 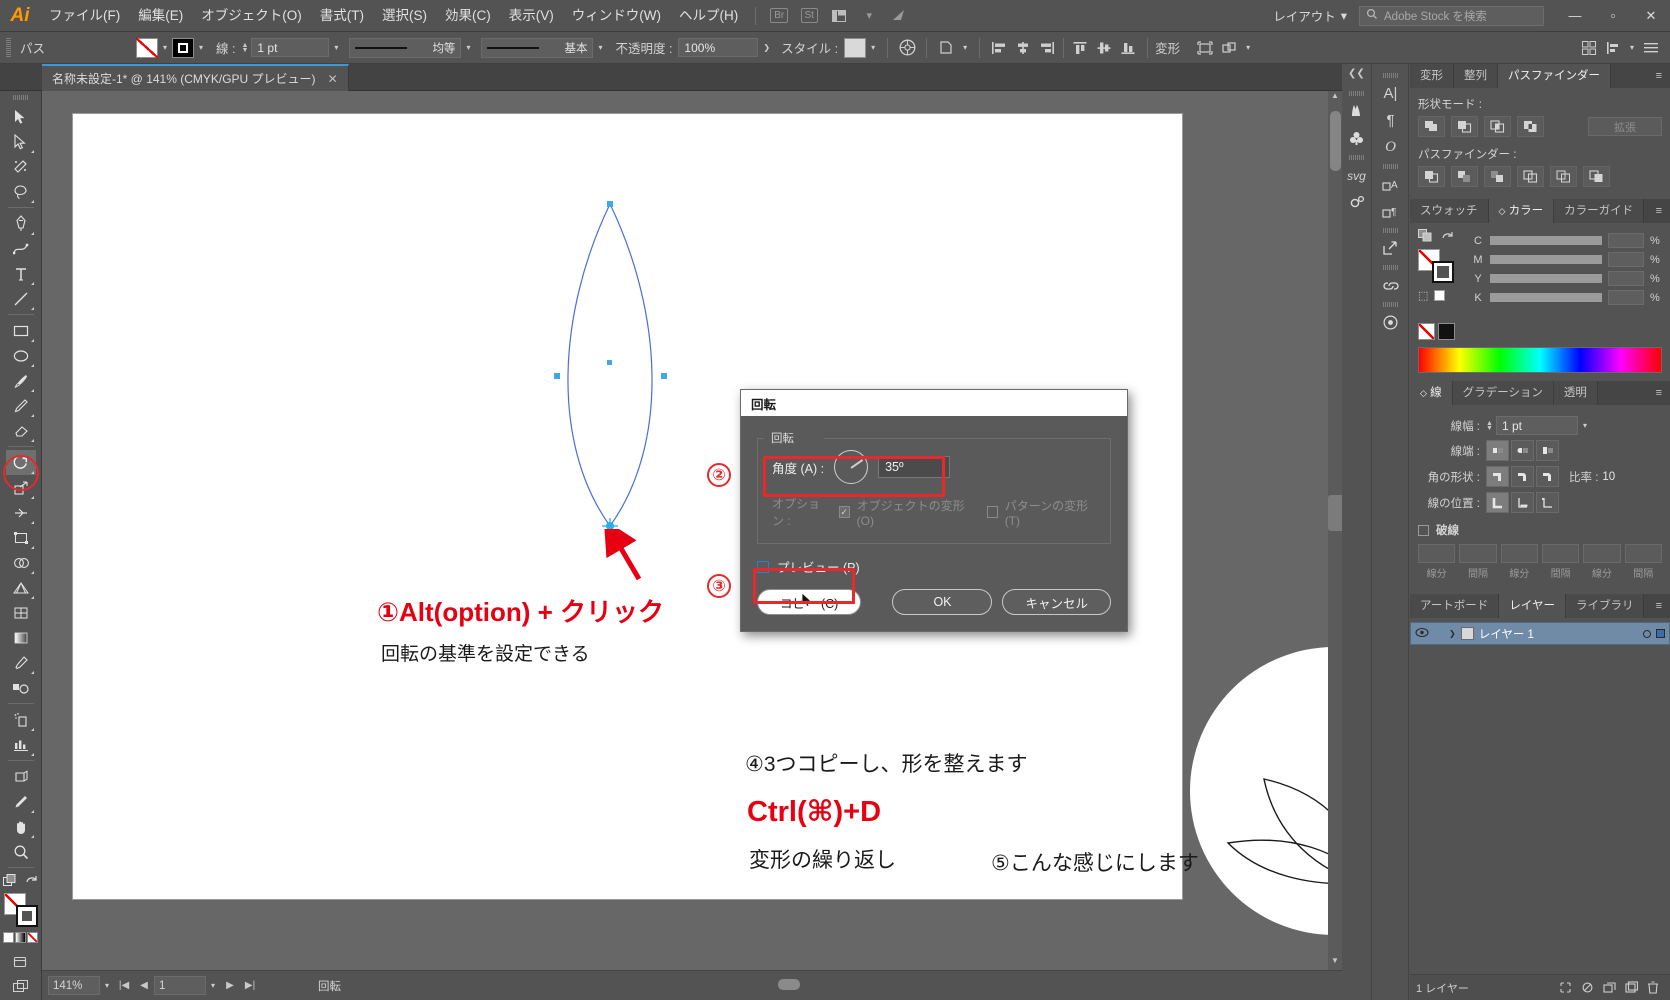 What do you see at coordinates (1532, 606) in the screenshot?
I see `tab-layers: レイヤー` at bounding box center [1532, 606].